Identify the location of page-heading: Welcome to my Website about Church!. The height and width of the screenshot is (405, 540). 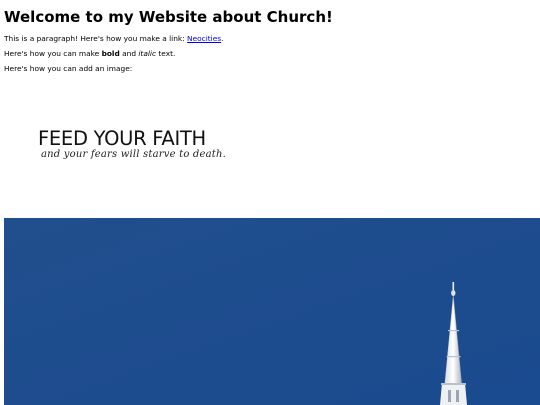
(168, 17).